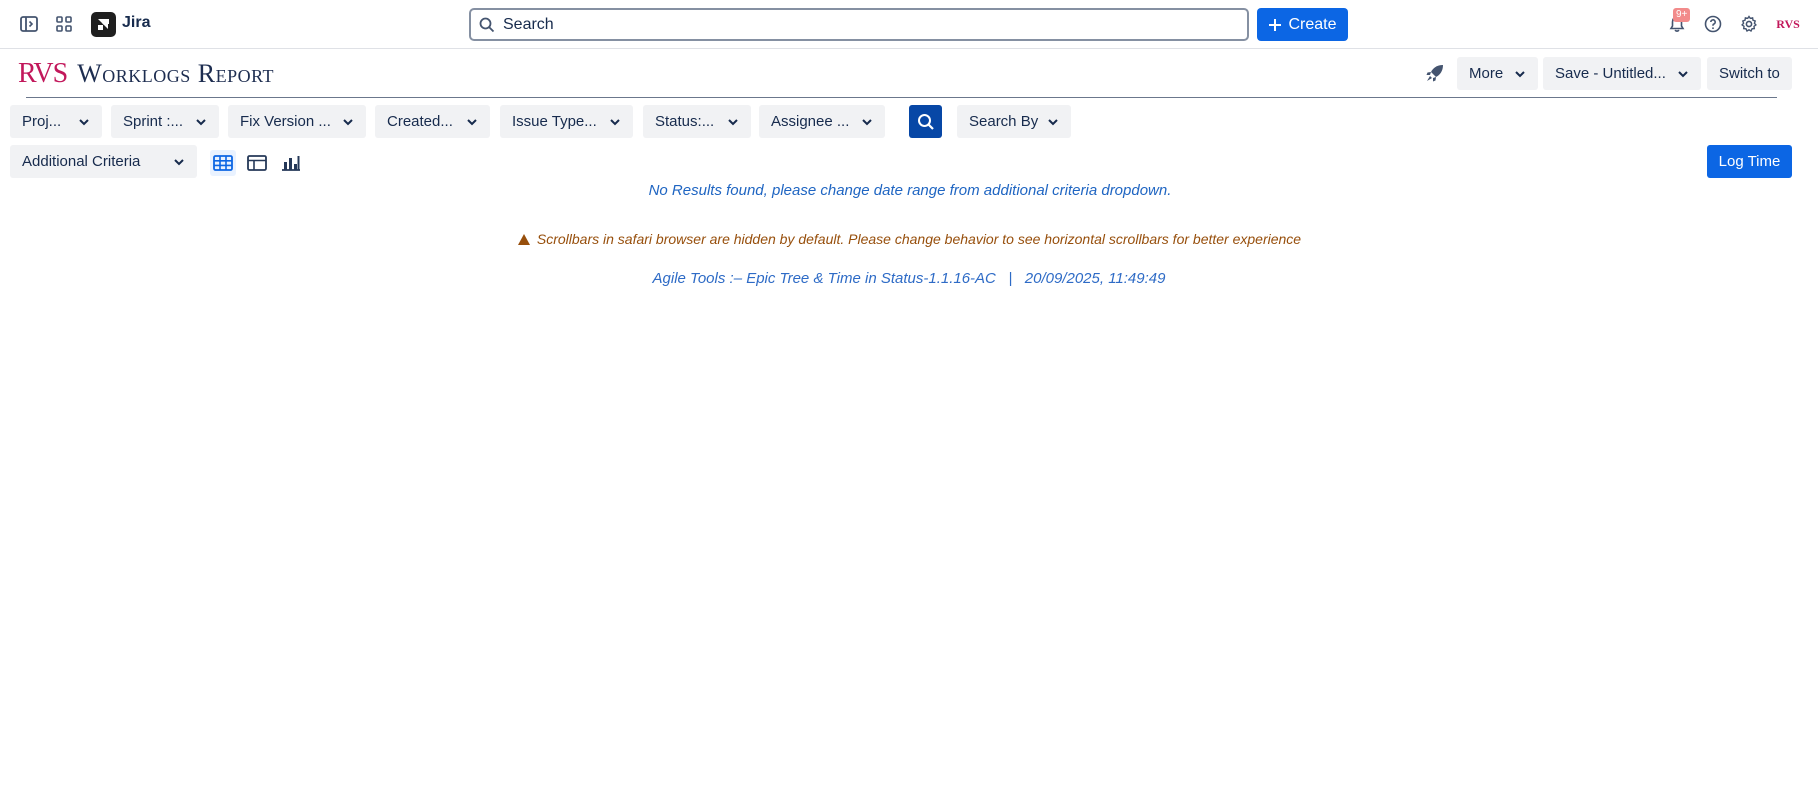  Describe the element at coordinates (291, 163) in the screenshot. I see `chart-view-icon` at that location.